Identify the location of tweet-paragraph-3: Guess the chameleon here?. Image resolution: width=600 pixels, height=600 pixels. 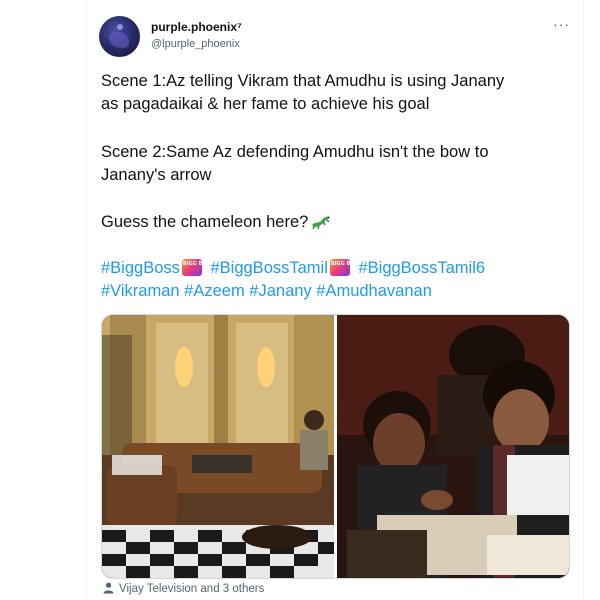
(336, 222).